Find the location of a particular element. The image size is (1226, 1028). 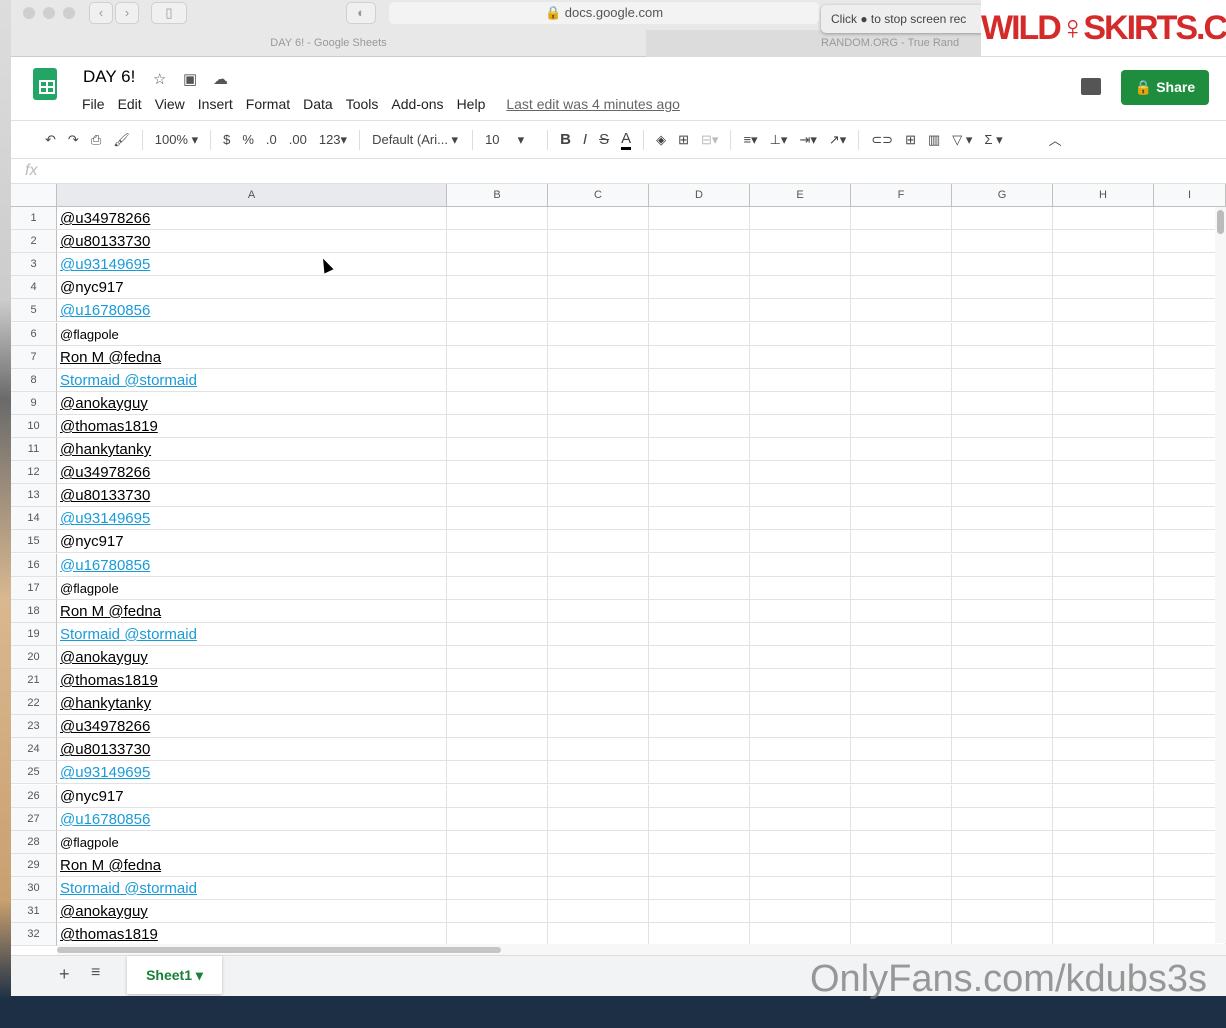

percent-button: % is located at coordinates (248, 139).